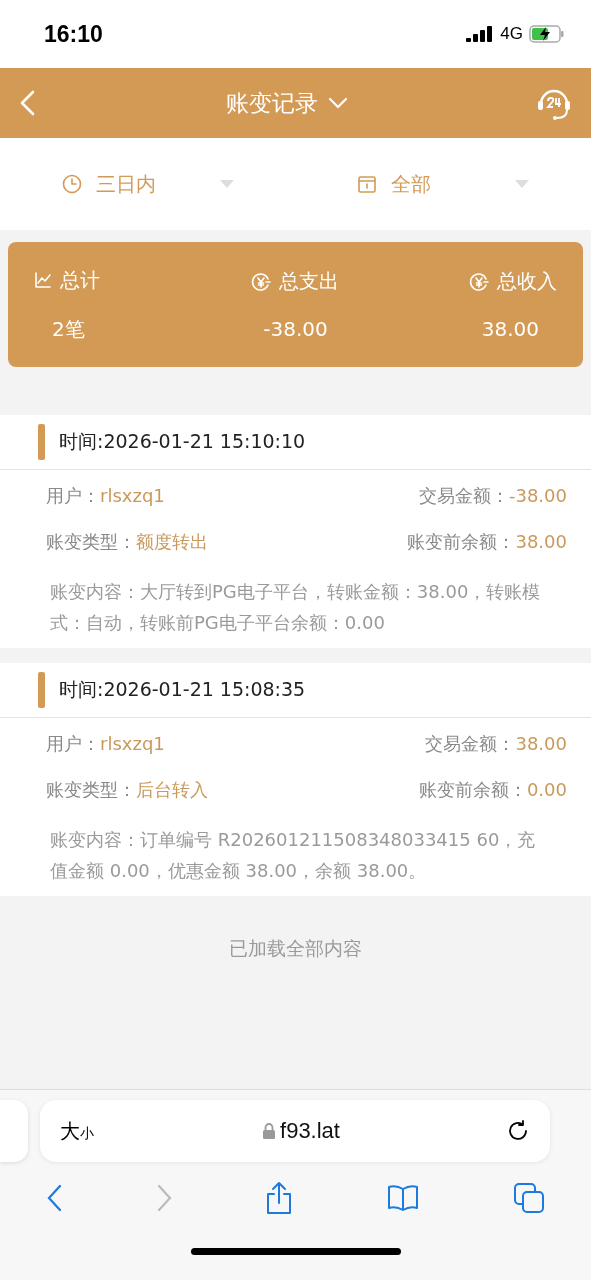 The image size is (591, 1280). Describe the element at coordinates (528, 1198) in the screenshot. I see `tabs-icon` at that location.